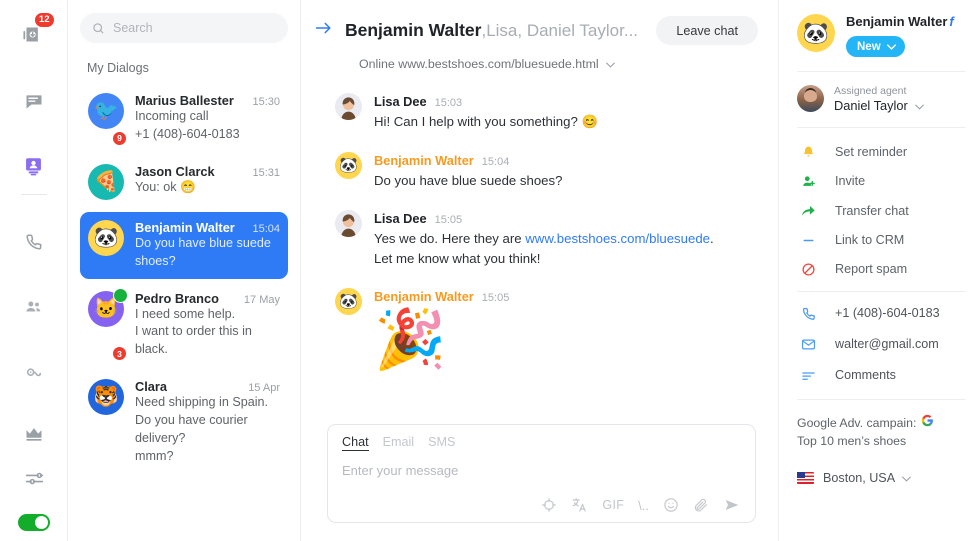  I want to click on avatar: 🐯, so click(106, 397).